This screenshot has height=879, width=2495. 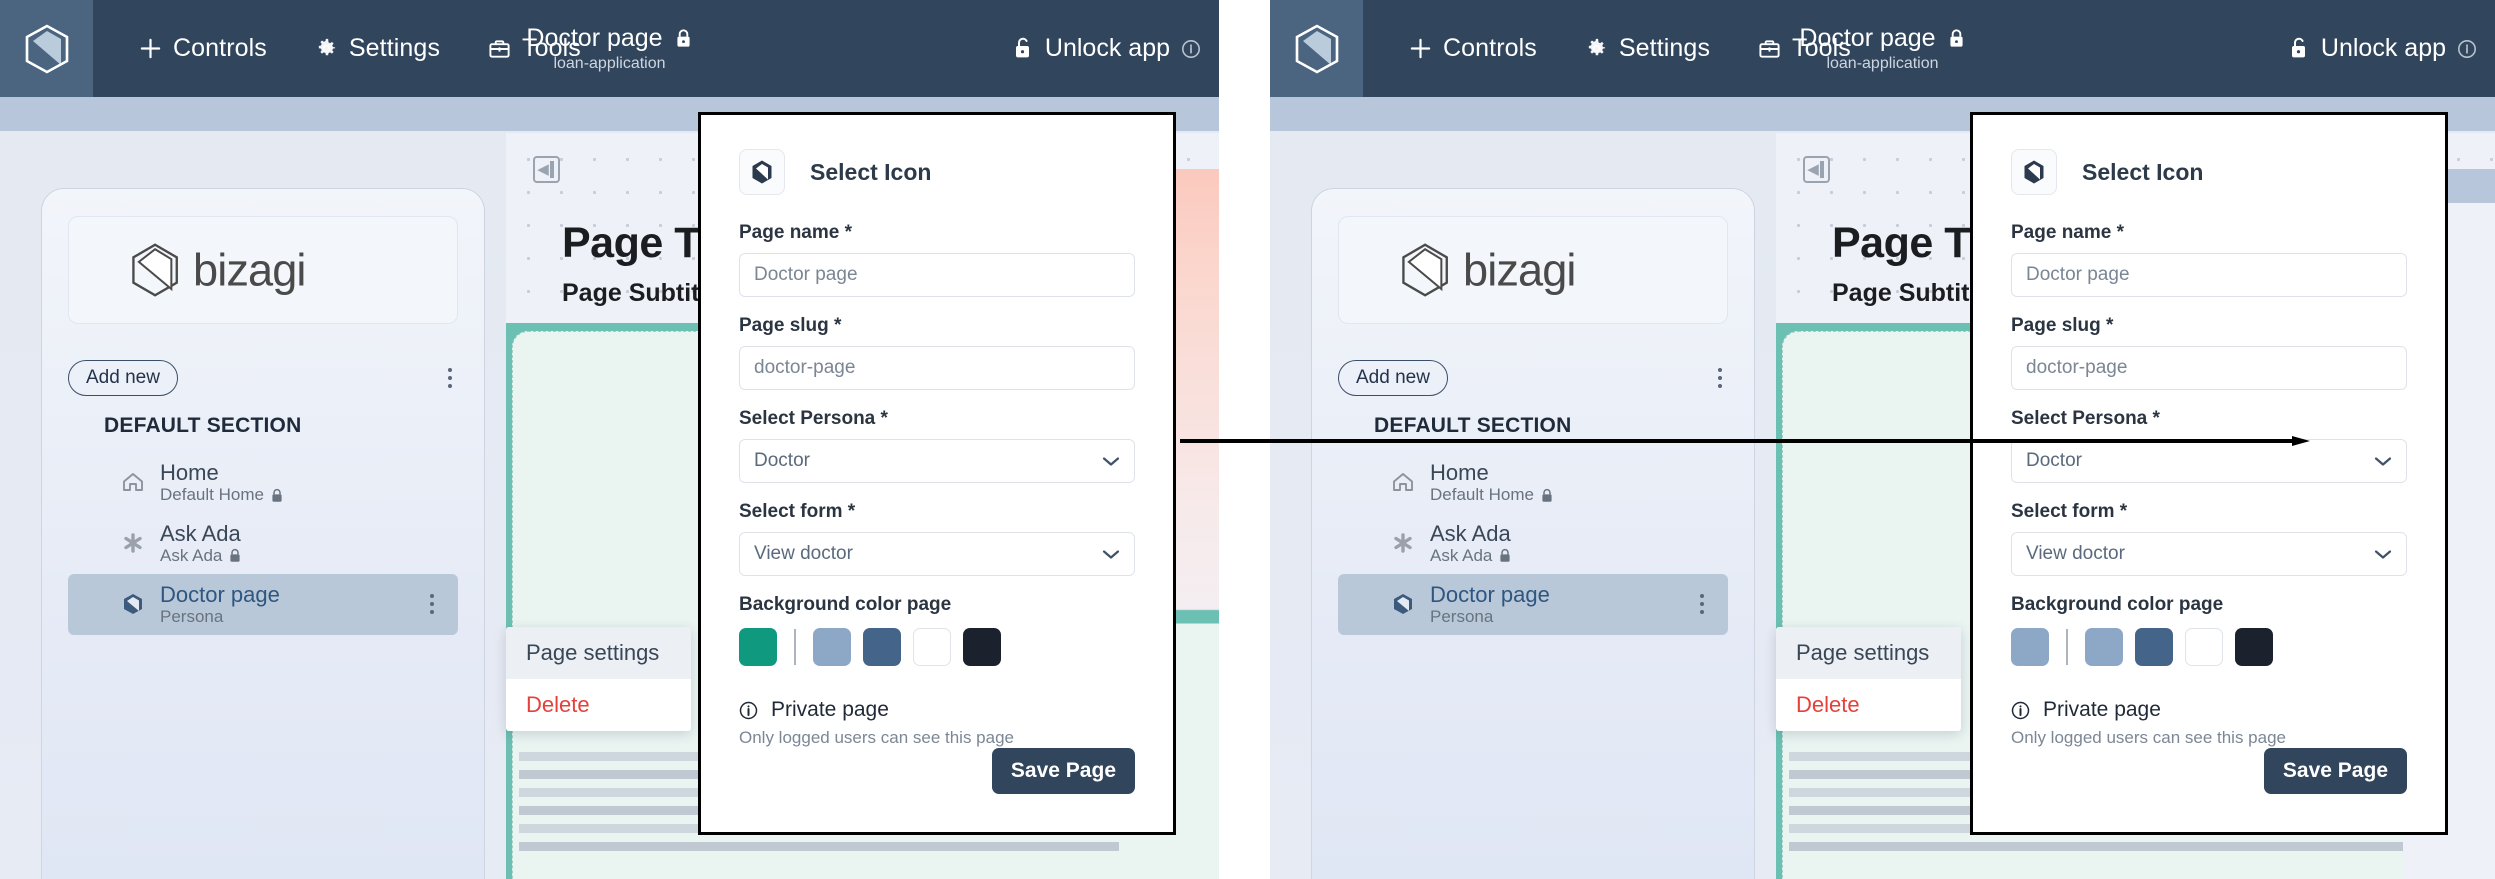 I want to click on field-select-form: Select form * View doctor, so click(x=2209, y=538).